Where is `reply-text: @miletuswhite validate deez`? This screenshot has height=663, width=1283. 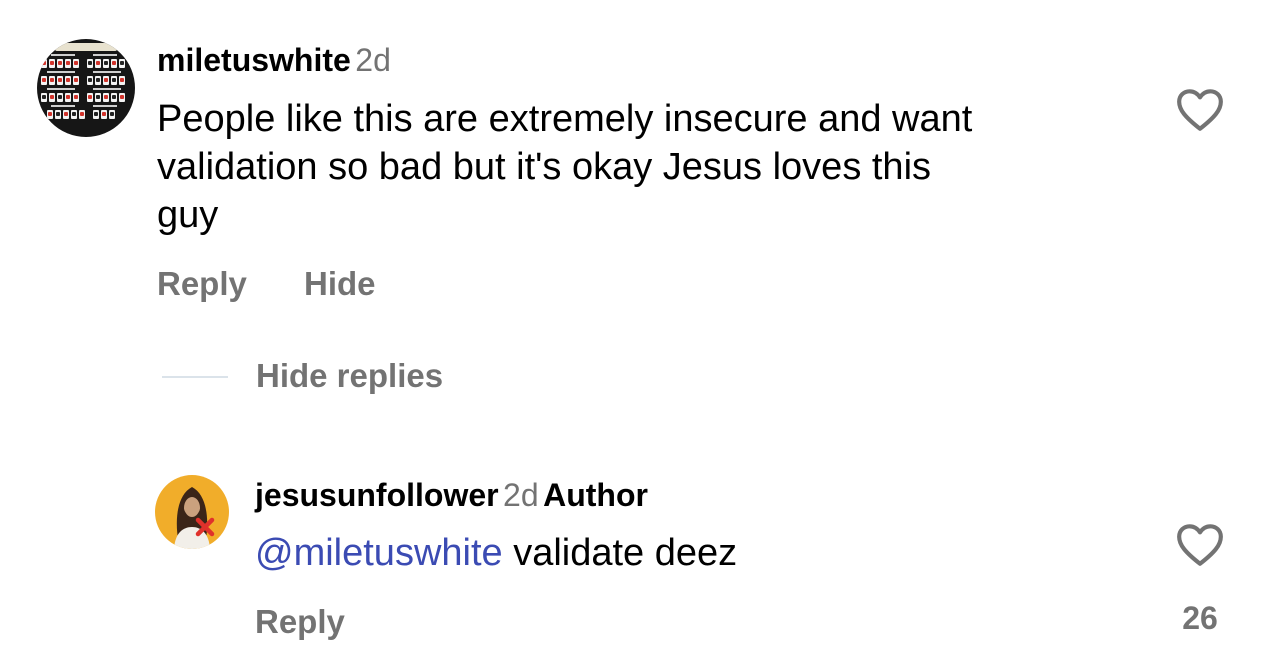 reply-text: @miletuswhite validate deez is located at coordinates (496, 553).